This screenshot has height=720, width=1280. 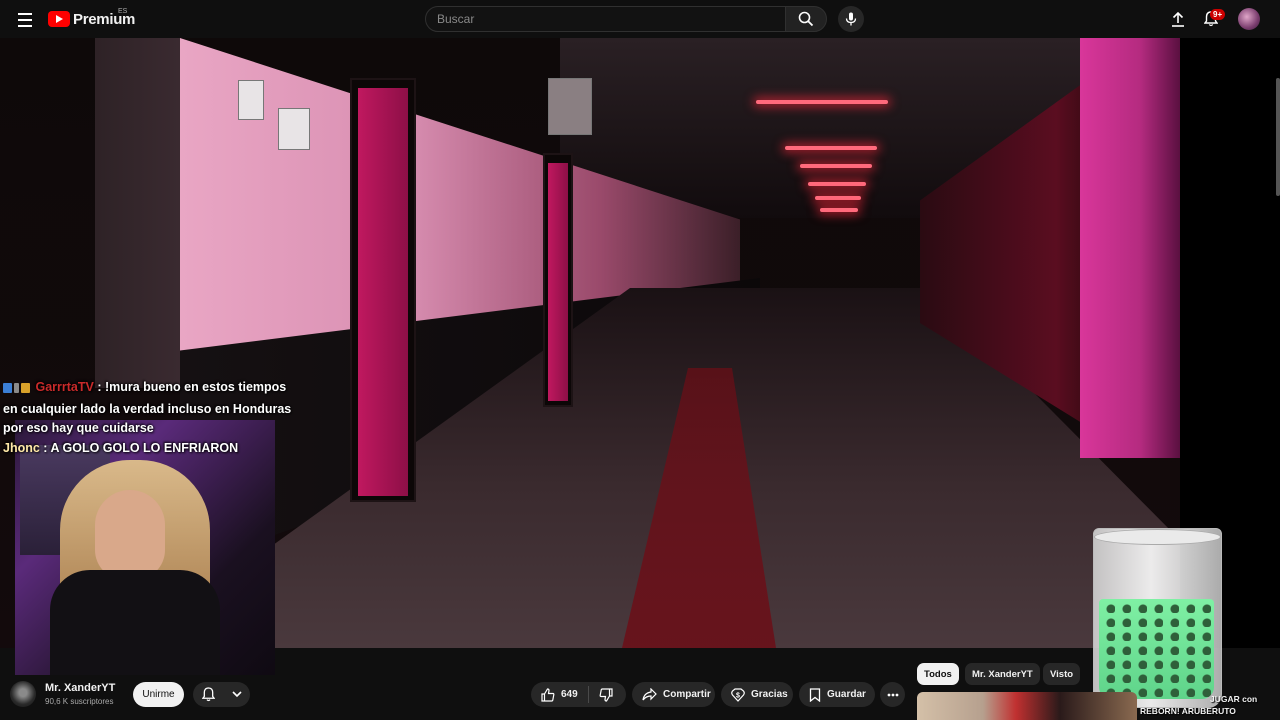 I want to click on thanks-icon: $, so click(x=738, y=694).